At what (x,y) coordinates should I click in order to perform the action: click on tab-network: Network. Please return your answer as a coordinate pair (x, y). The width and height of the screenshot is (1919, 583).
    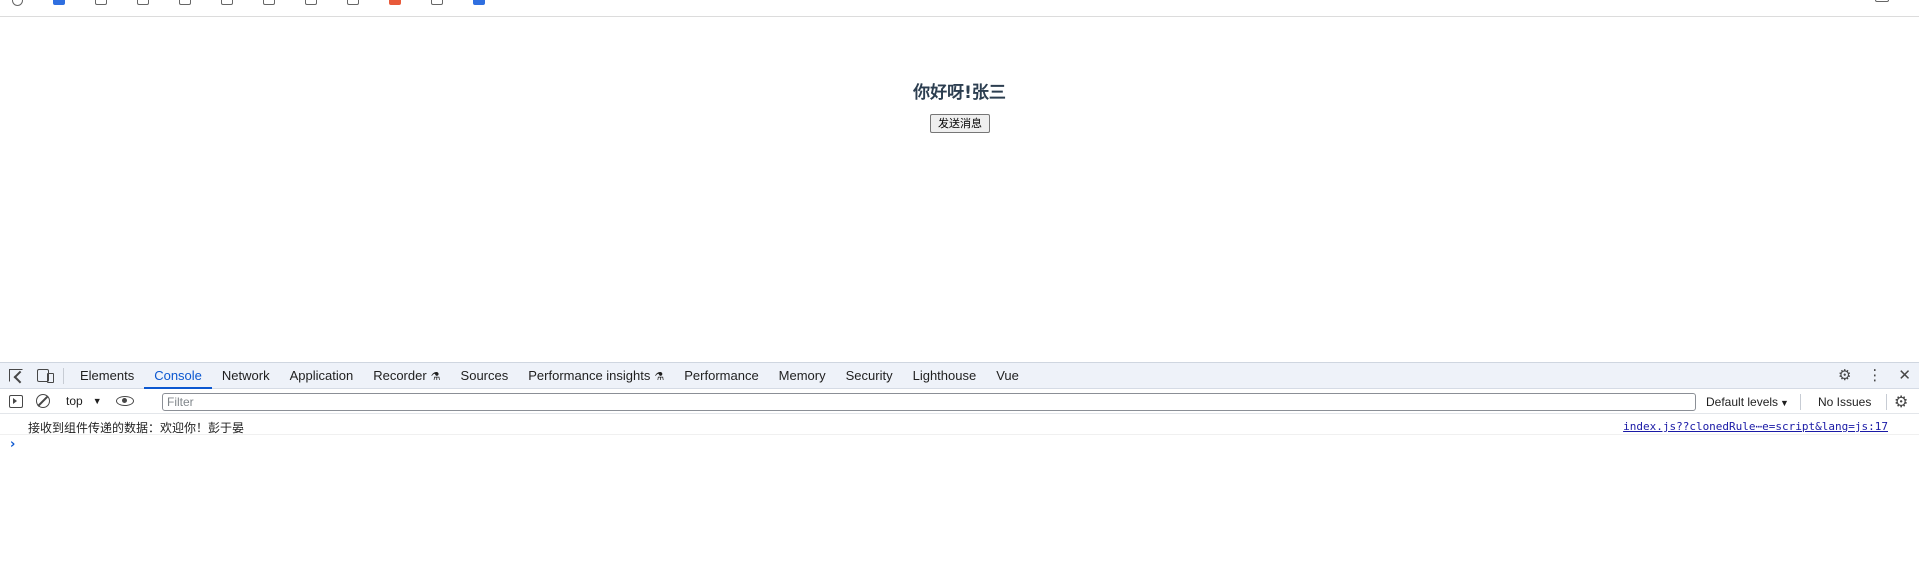
    Looking at the image, I should click on (246, 376).